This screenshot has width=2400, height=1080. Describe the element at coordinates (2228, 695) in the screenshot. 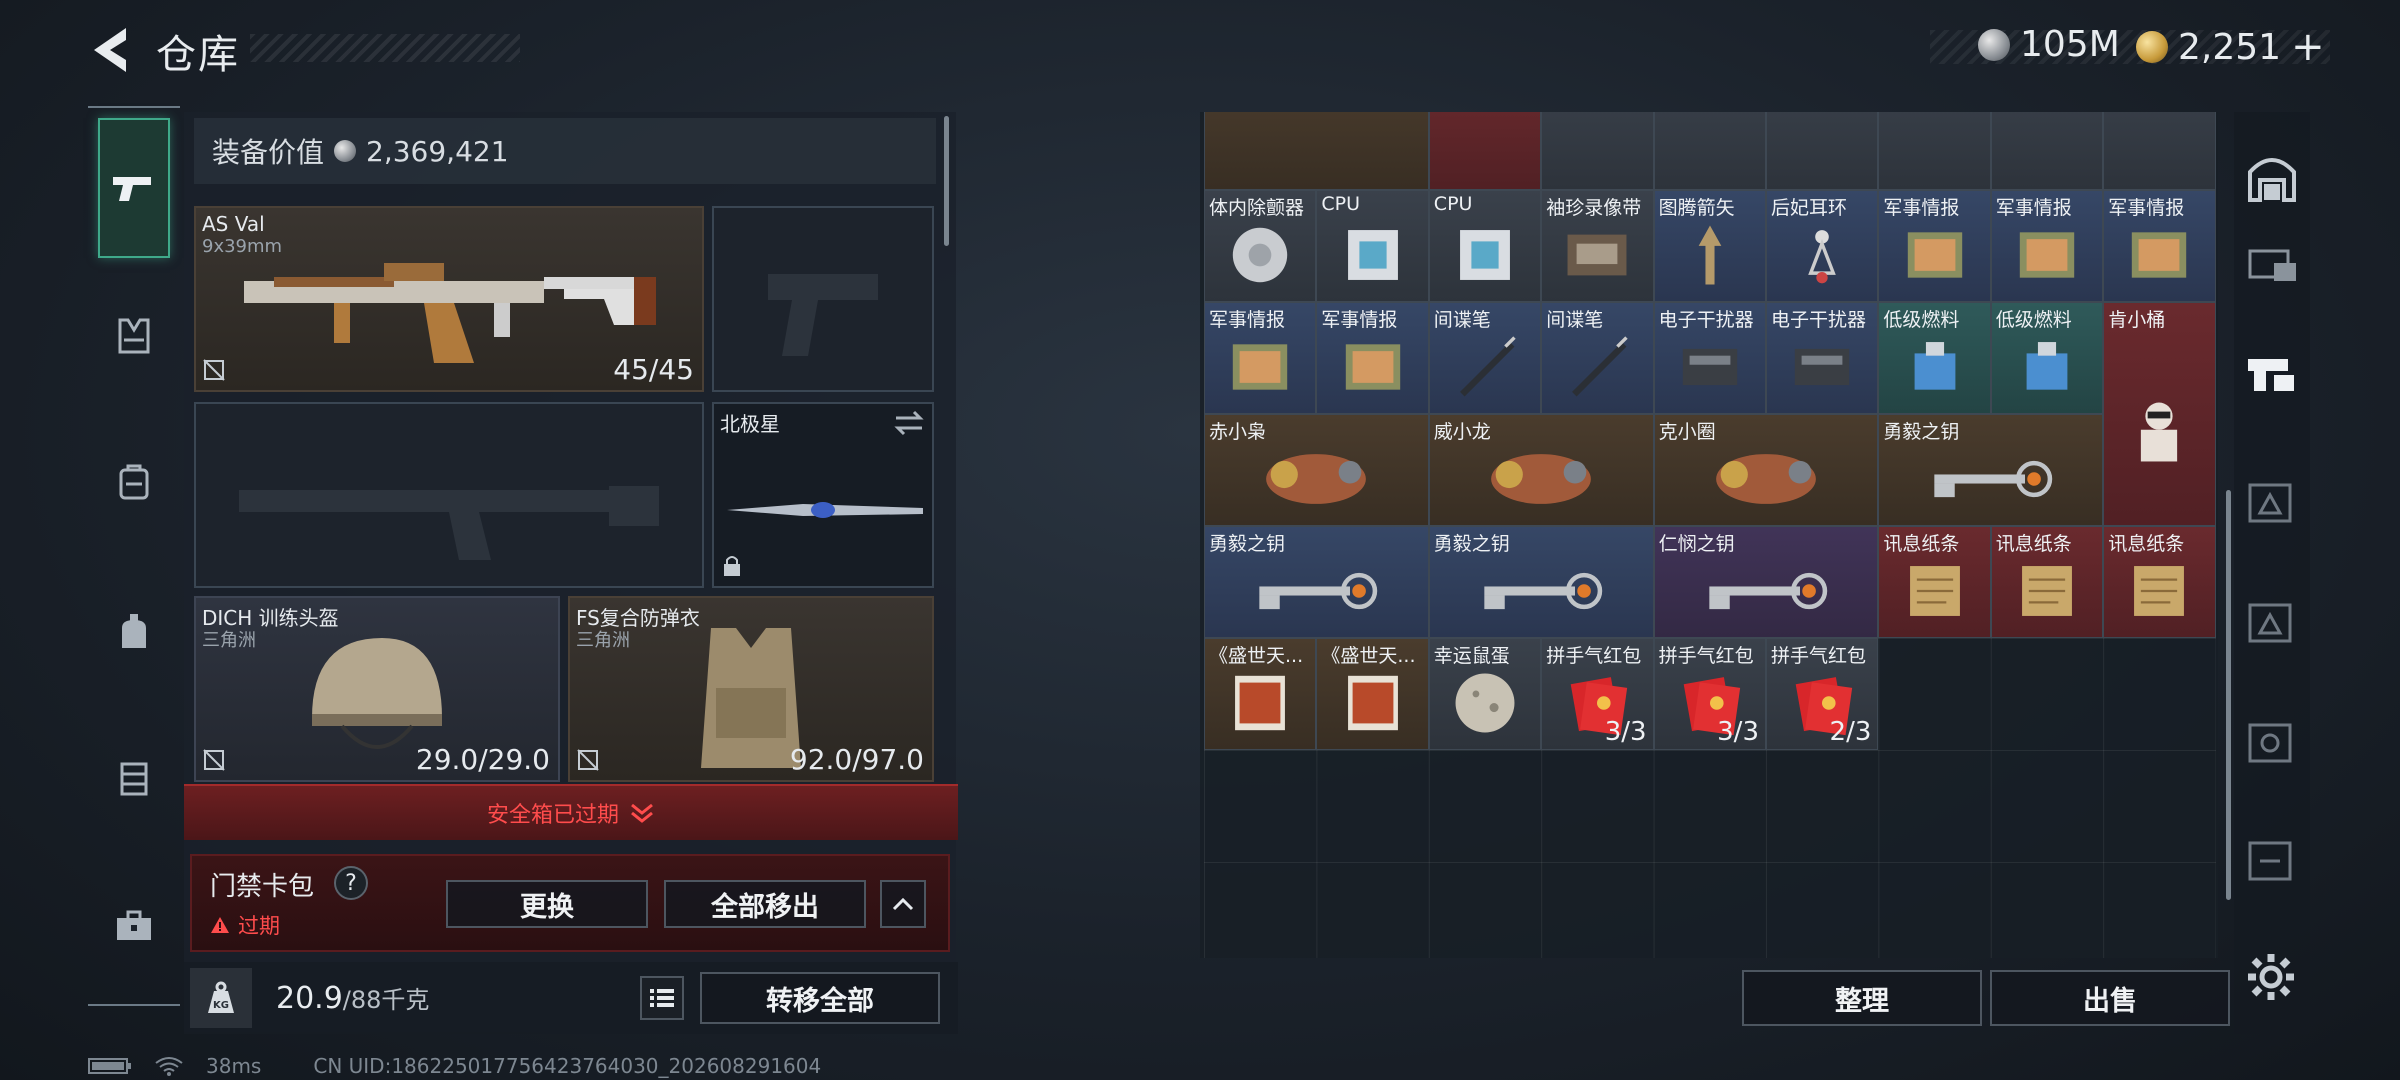

I see `stash-scrollbar` at that location.